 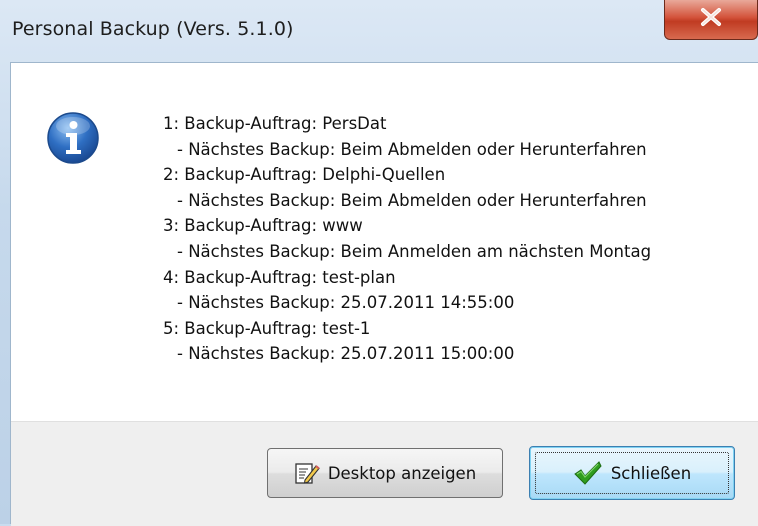 I want to click on notepad-pencil-icon, so click(x=307, y=473).